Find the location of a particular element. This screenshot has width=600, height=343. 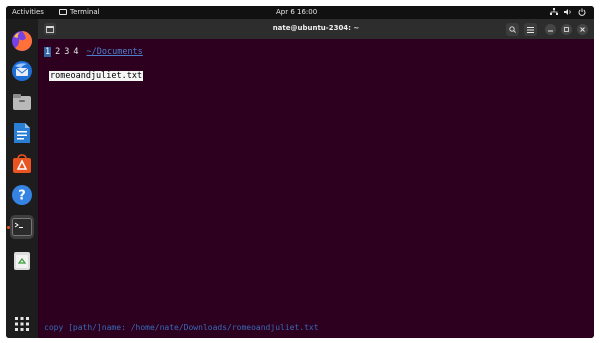

current-path: ~/Documents is located at coordinates (114, 52).